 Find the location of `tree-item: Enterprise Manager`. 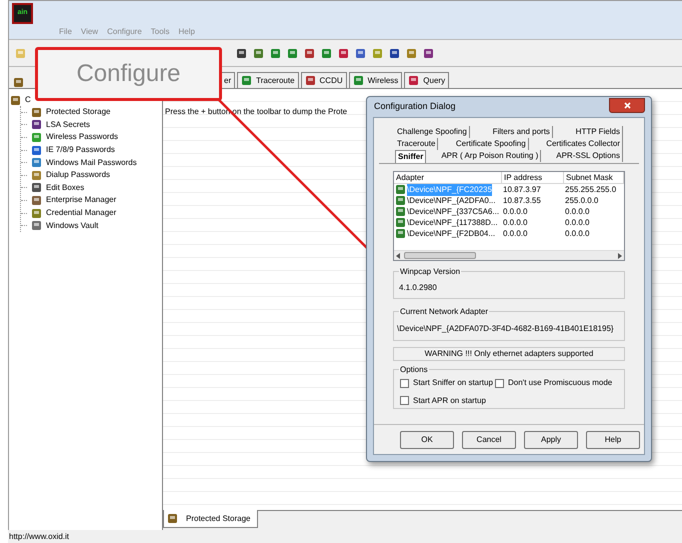

tree-item: Enterprise Manager is located at coordinates (81, 200).